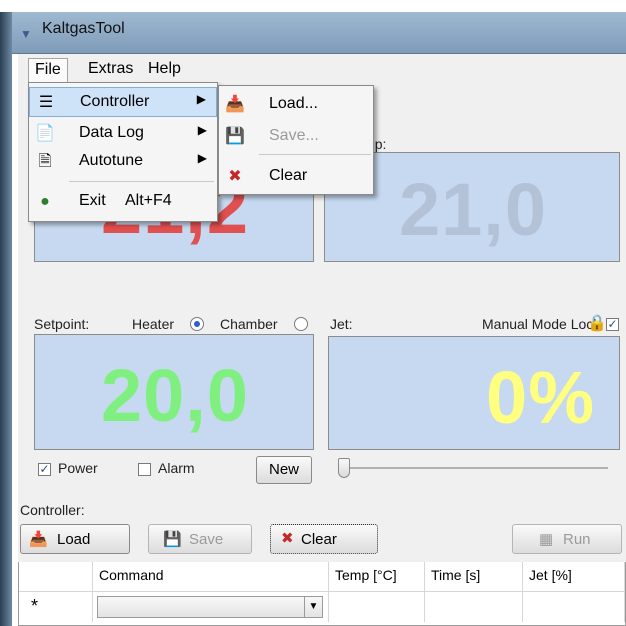 Image resolution: width=626 pixels, height=626 pixels. Describe the element at coordinates (319, 539) in the screenshot. I see `clear-button-label: Clear` at that location.